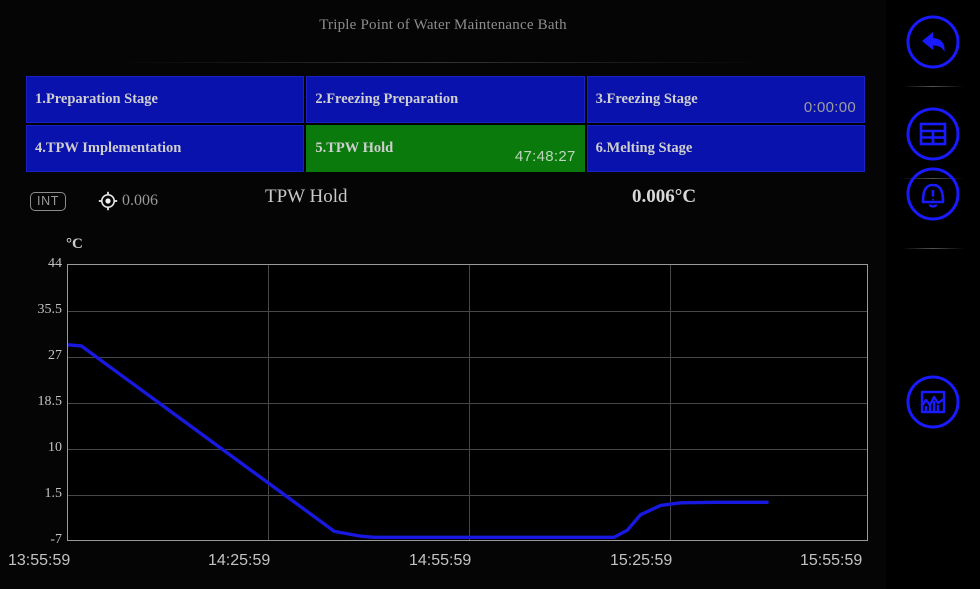 This screenshot has height=589, width=980. Describe the element at coordinates (56, 539) in the screenshot. I see `y-tick-label: -7` at that location.